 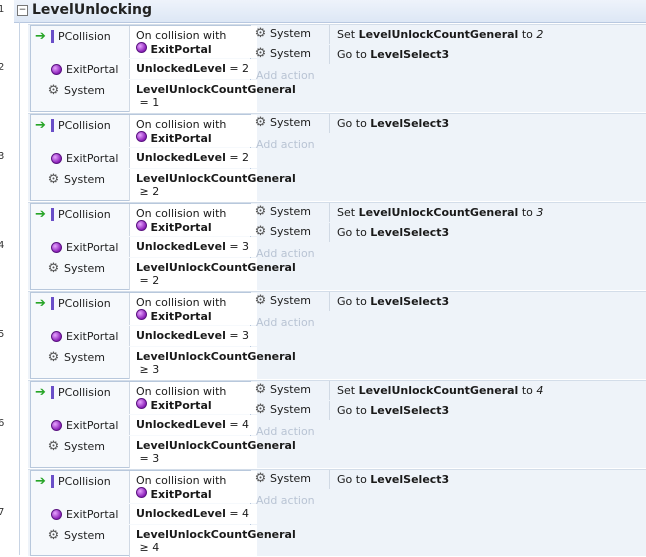 What do you see at coordinates (2, 245) in the screenshot?
I see `line-number: 4` at bounding box center [2, 245].